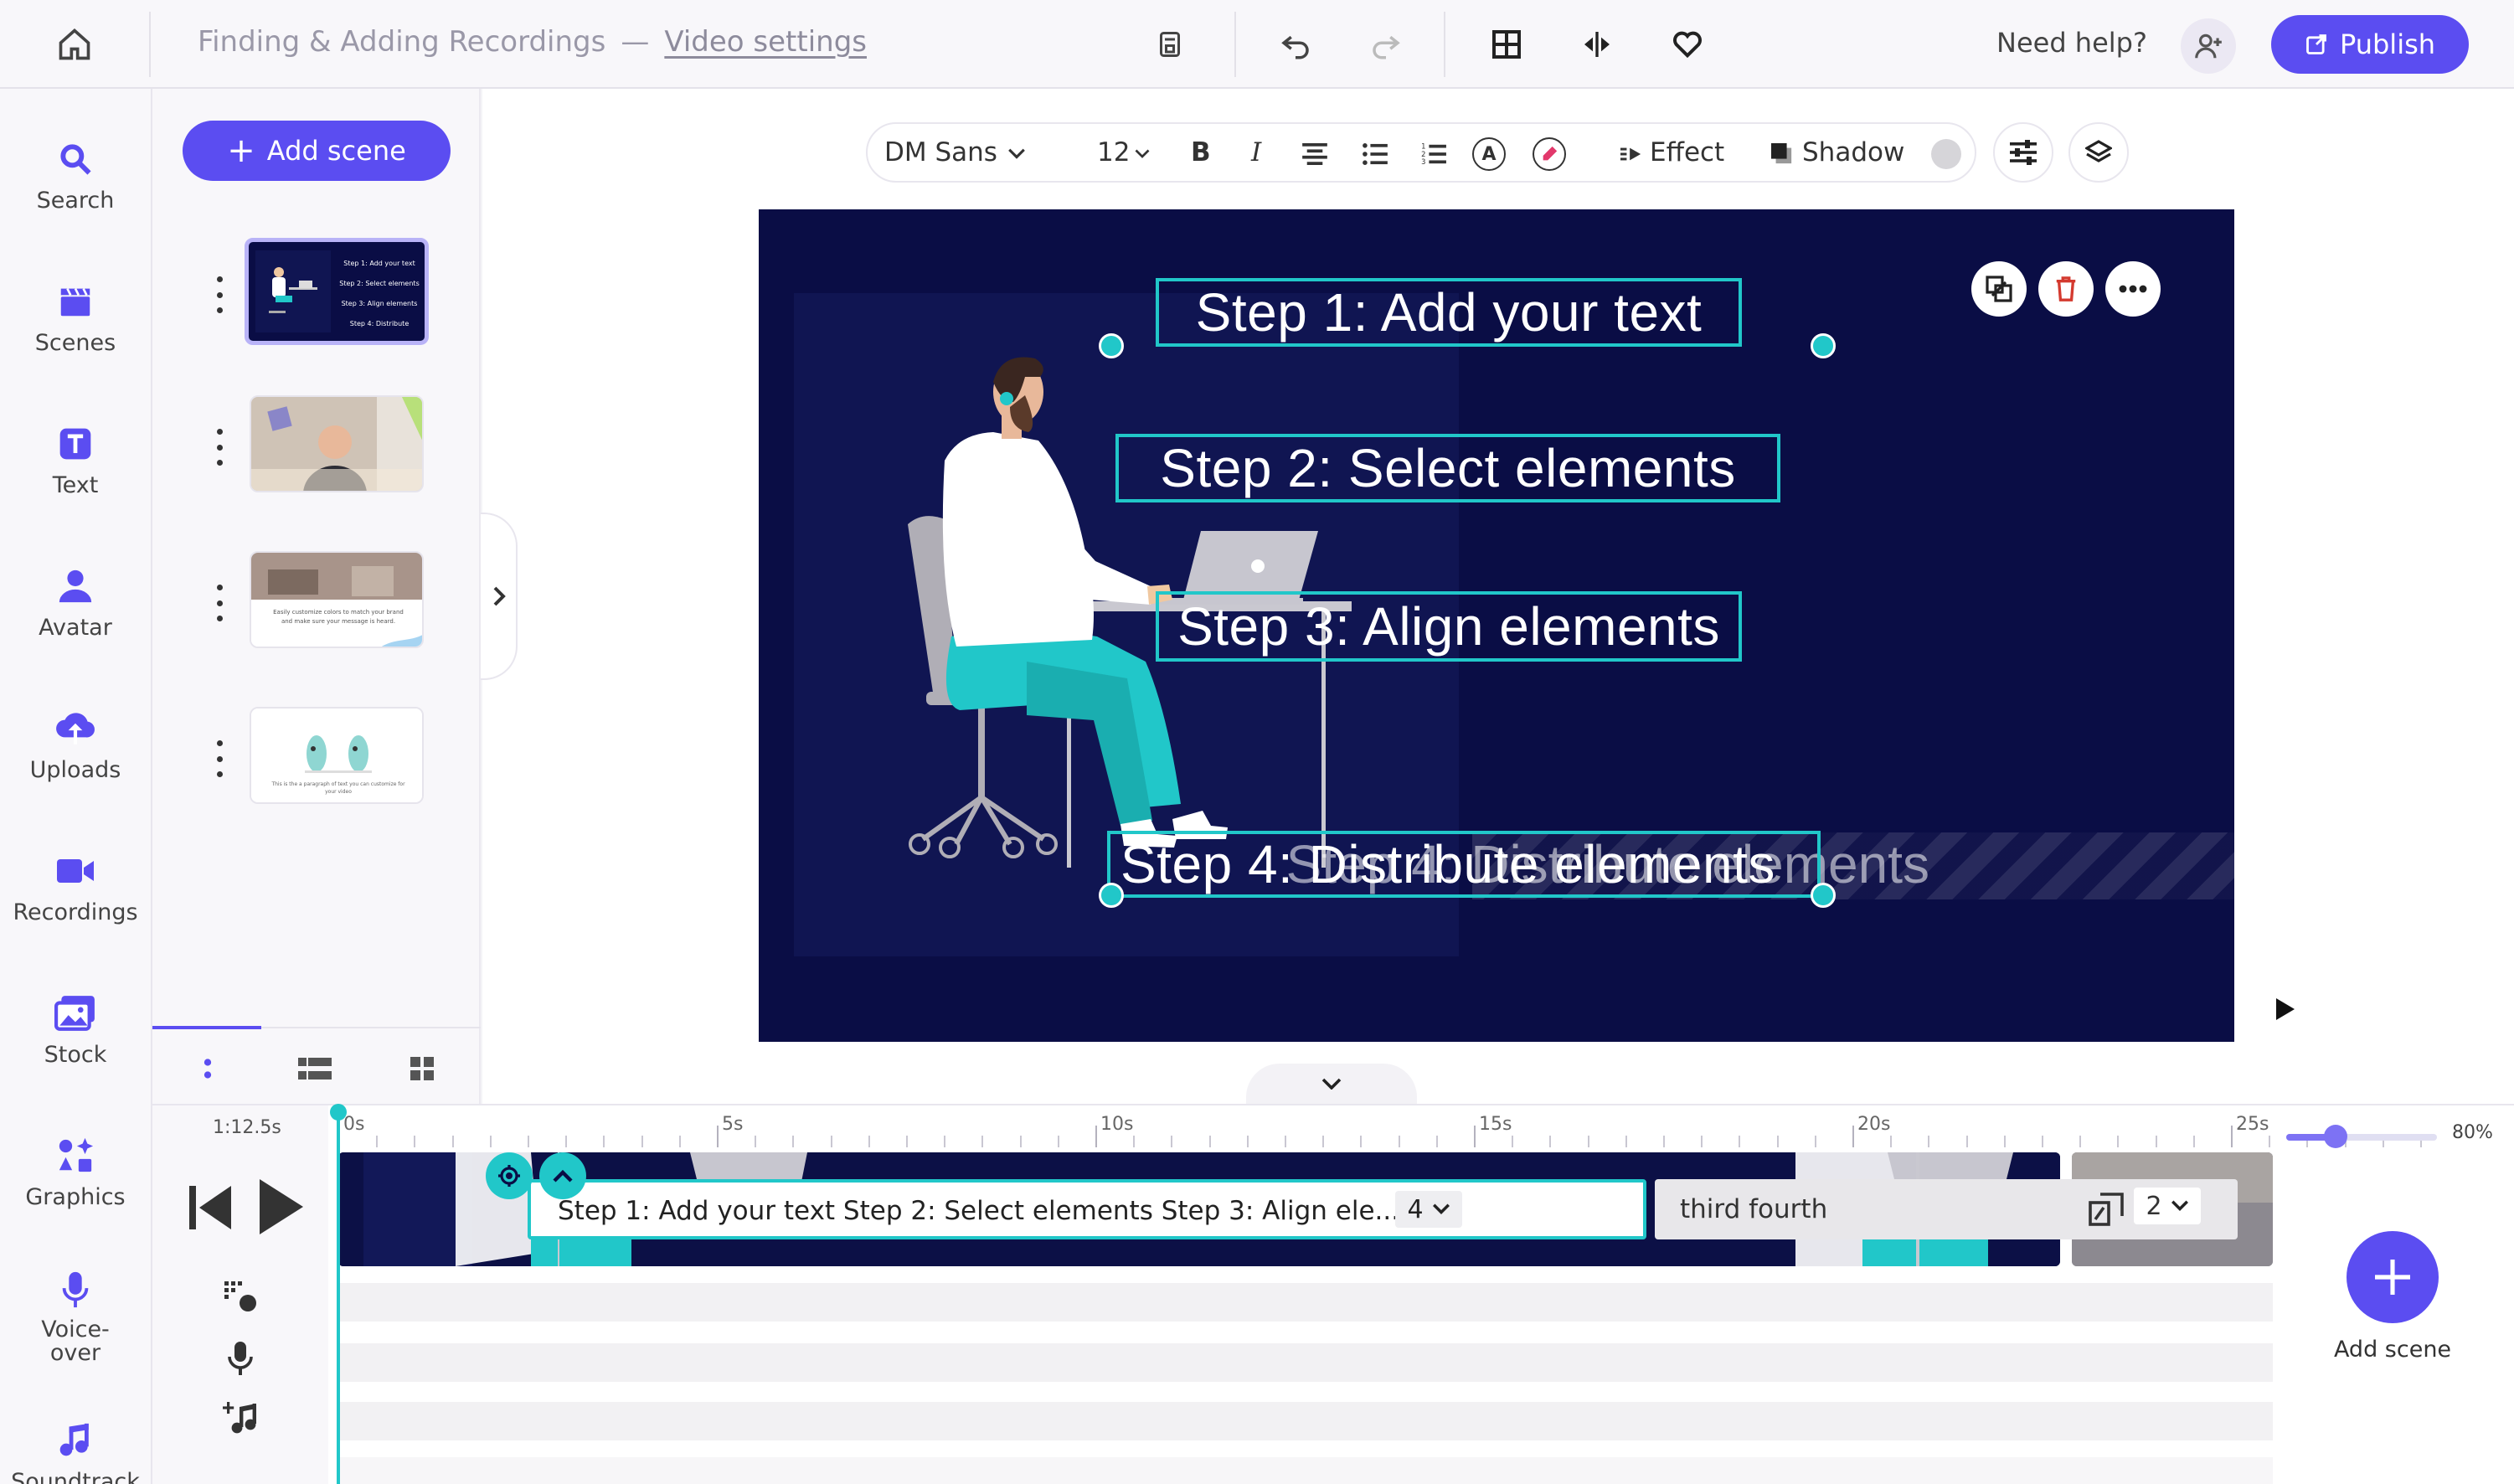 Image resolution: width=2514 pixels, height=1484 pixels. Describe the element at coordinates (76, 602) in the screenshot. I see `nav-avatar: Avatar` at that location.